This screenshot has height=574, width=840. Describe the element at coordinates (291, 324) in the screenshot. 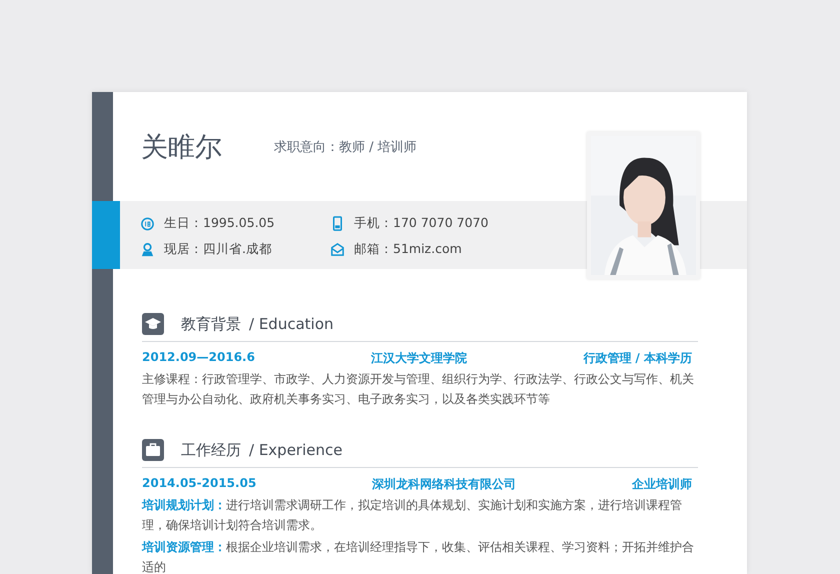

I see `section-subtitle: / Education` at that location.